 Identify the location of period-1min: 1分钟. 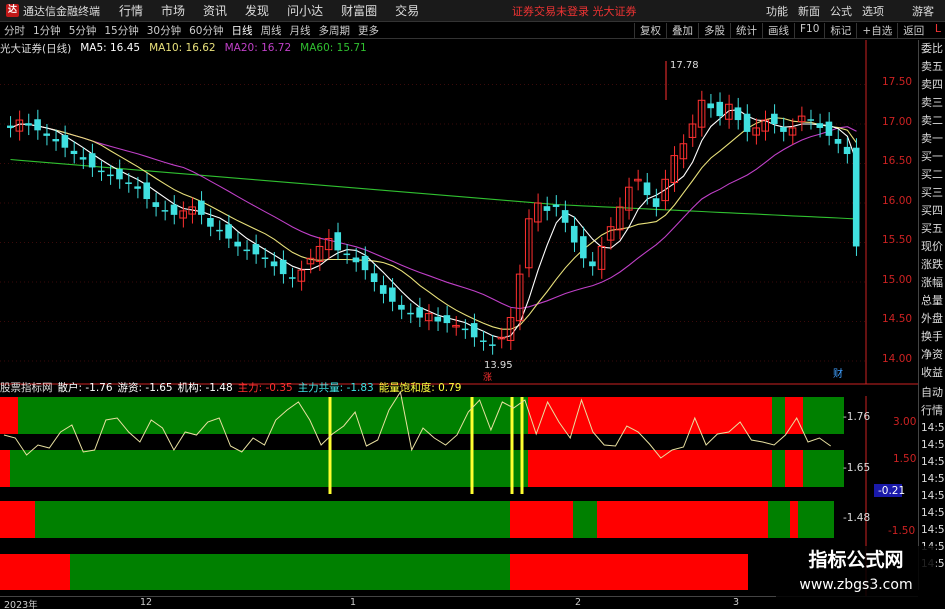
(47, 30).